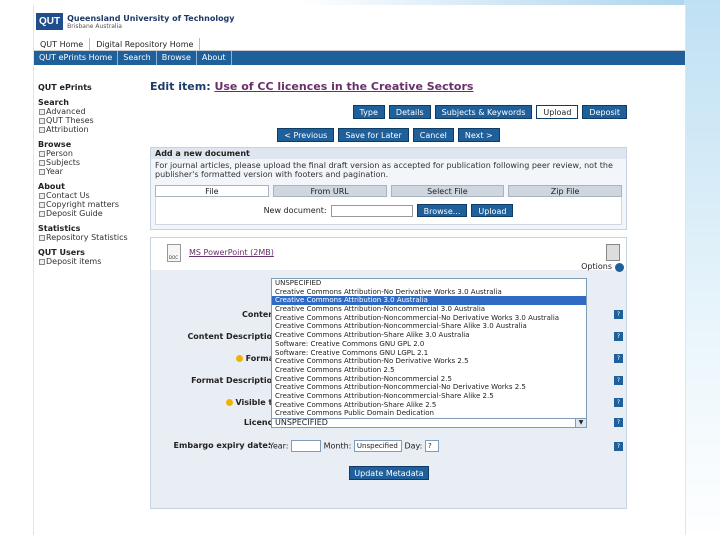  I want to click on embargo-fields: Year: Month: Unspecified Day: ?, so click(354, 446).